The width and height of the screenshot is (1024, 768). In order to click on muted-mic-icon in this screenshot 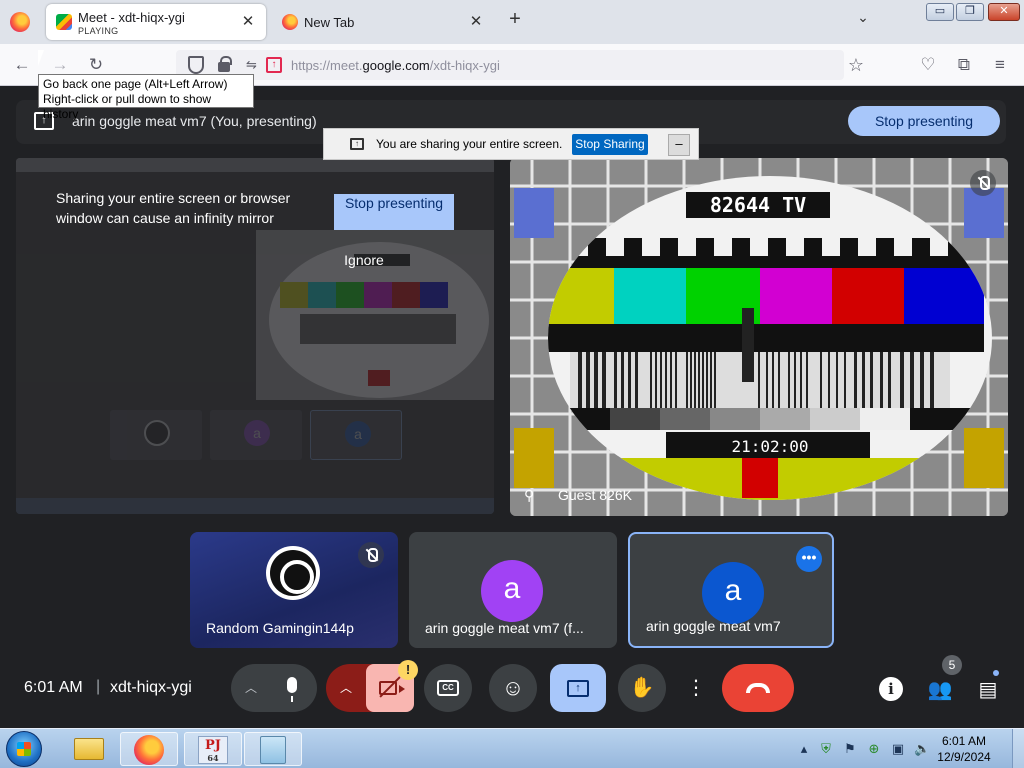, I will do `click(983, 183)`.